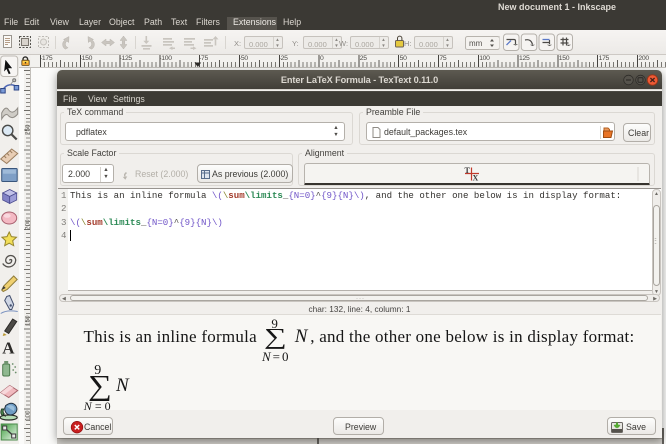  I want to click on svg-text: T, so click(468, 170).